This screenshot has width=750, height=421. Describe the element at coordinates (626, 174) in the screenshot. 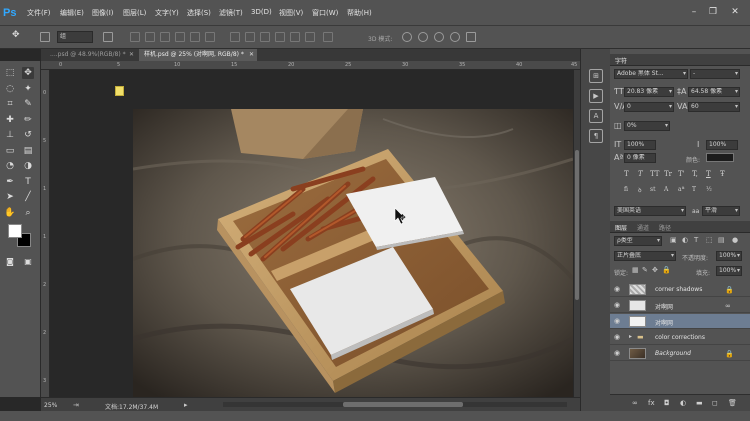

I see `faux-bold-icon: T` at that location.